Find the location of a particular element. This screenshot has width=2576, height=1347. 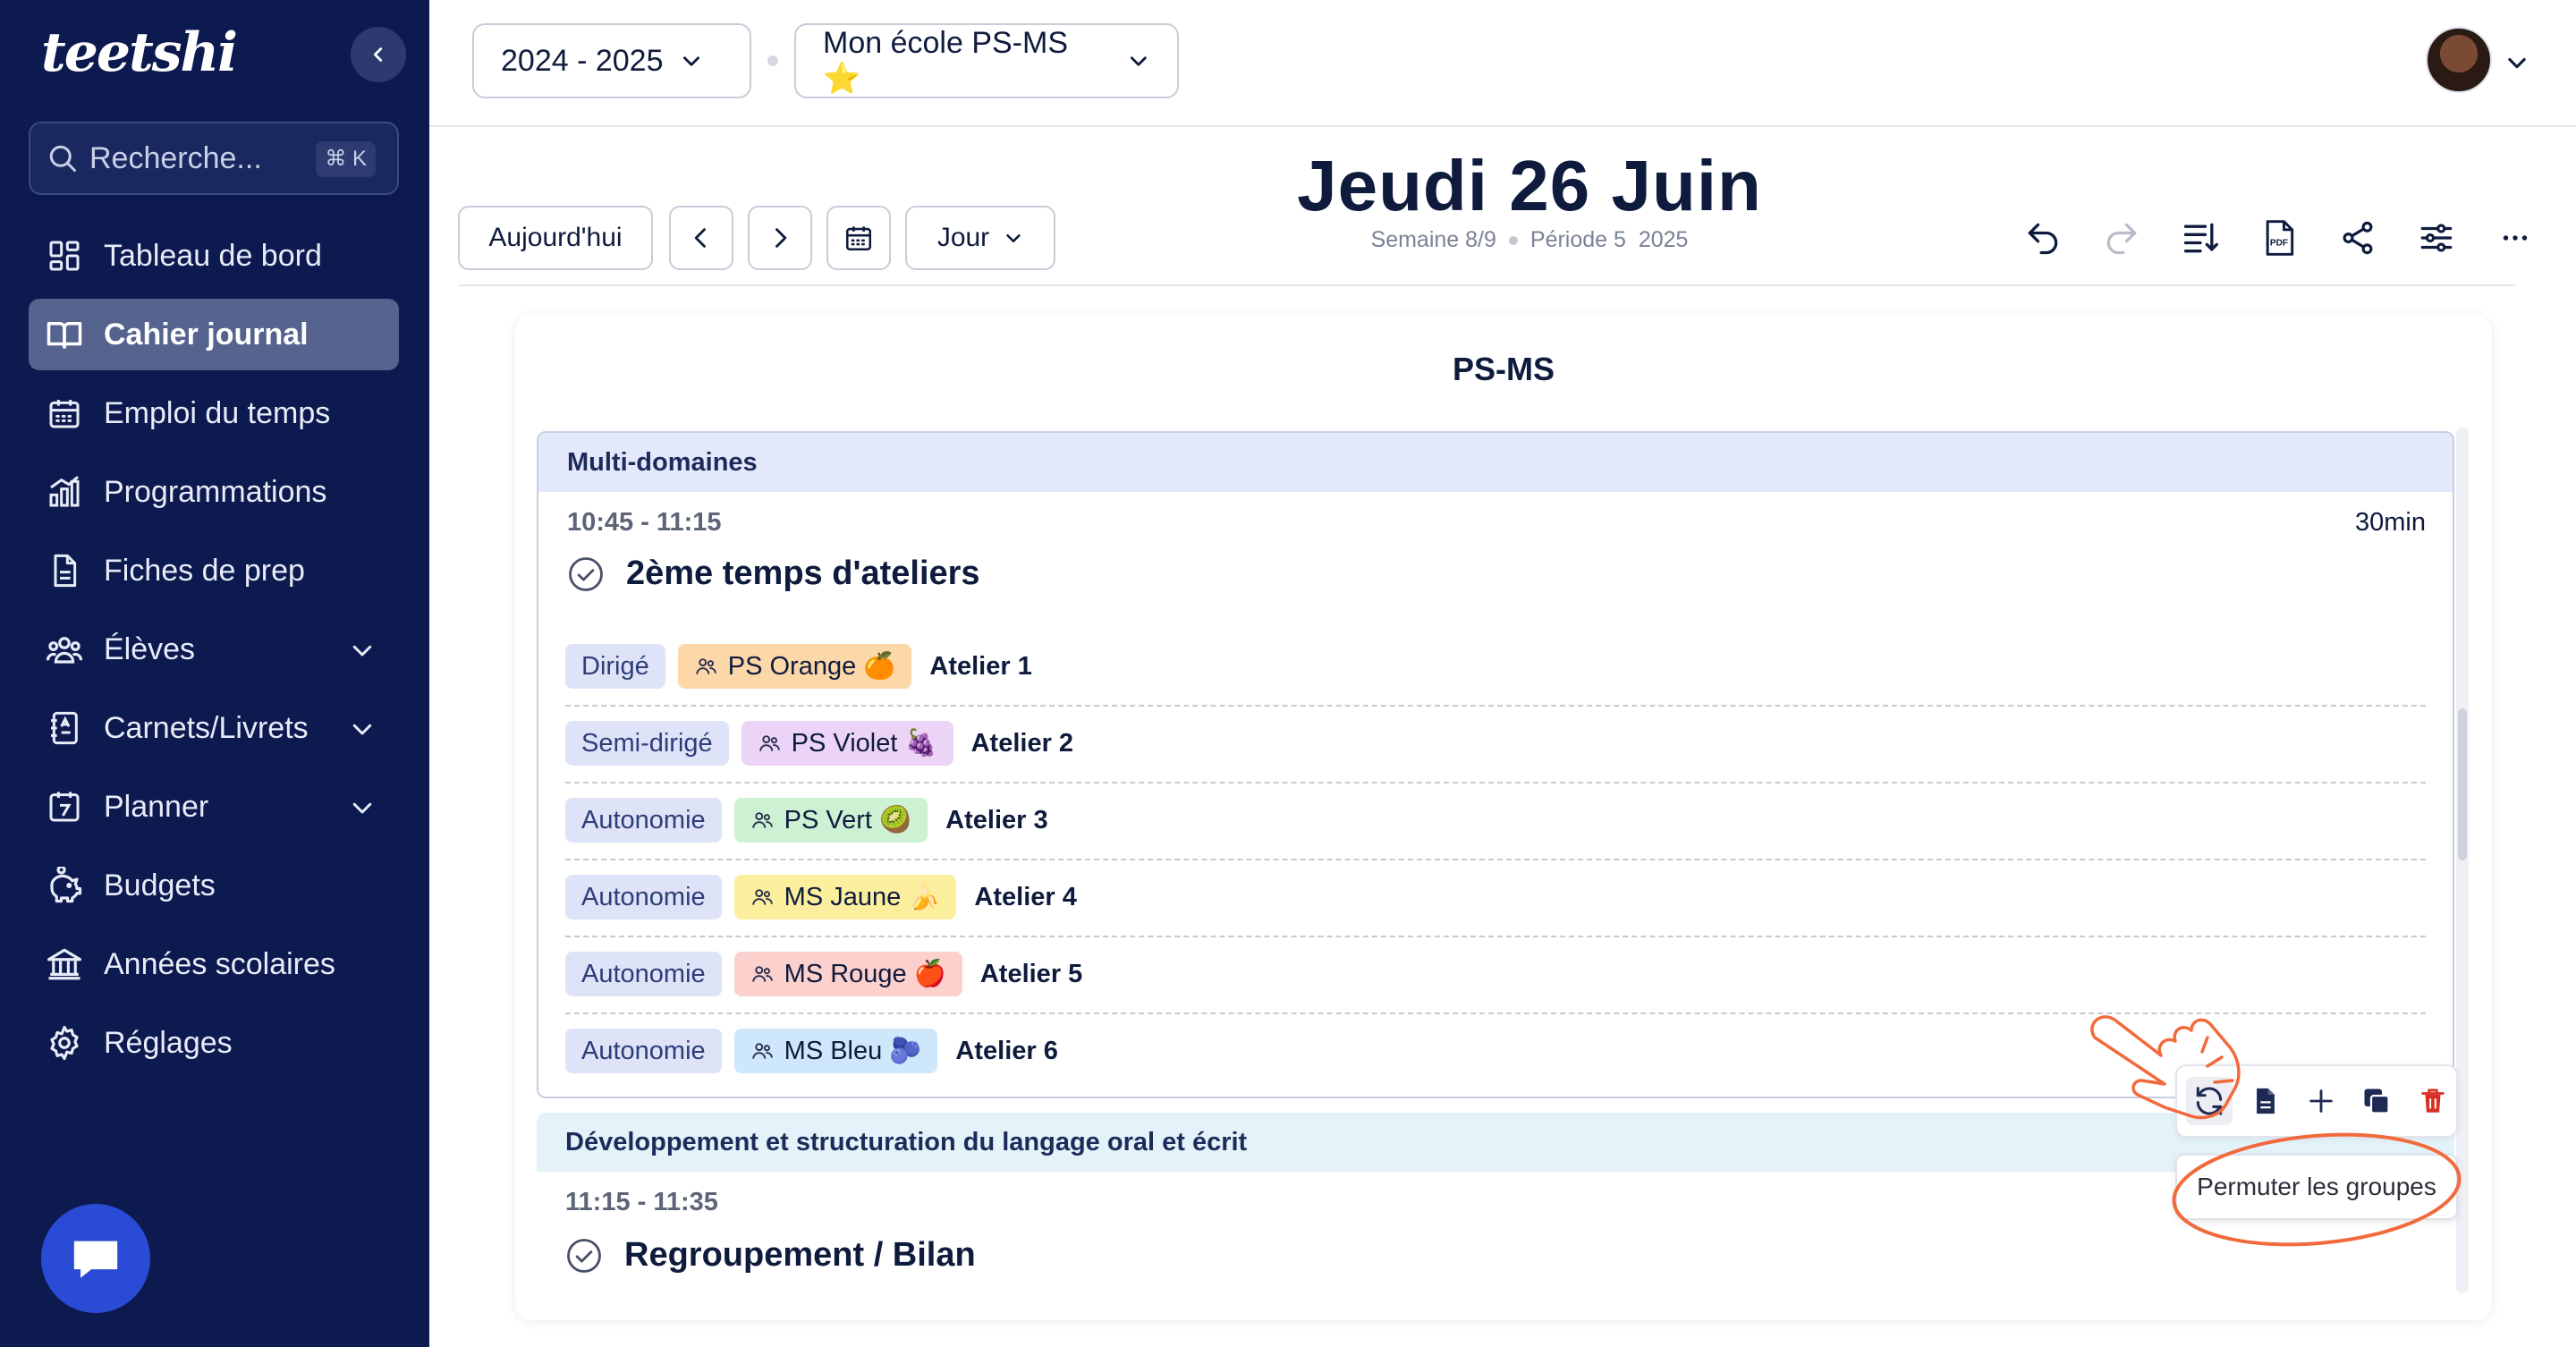

sequence-title: 2ème temps d'ateliers is located at coordinates (803, 573).